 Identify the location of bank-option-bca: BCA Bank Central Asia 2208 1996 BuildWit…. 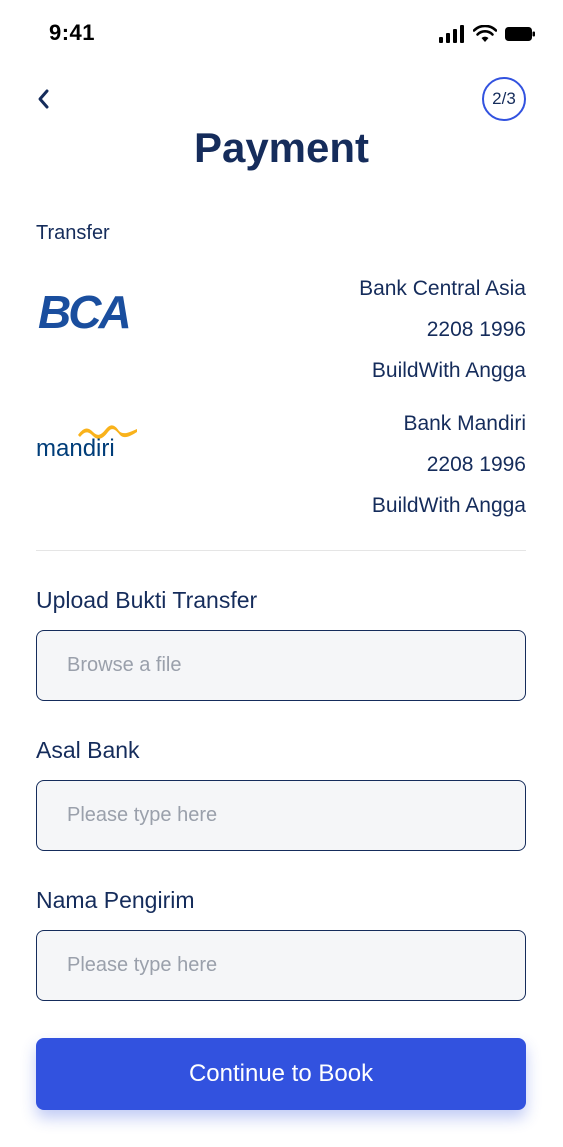
(281, 328).